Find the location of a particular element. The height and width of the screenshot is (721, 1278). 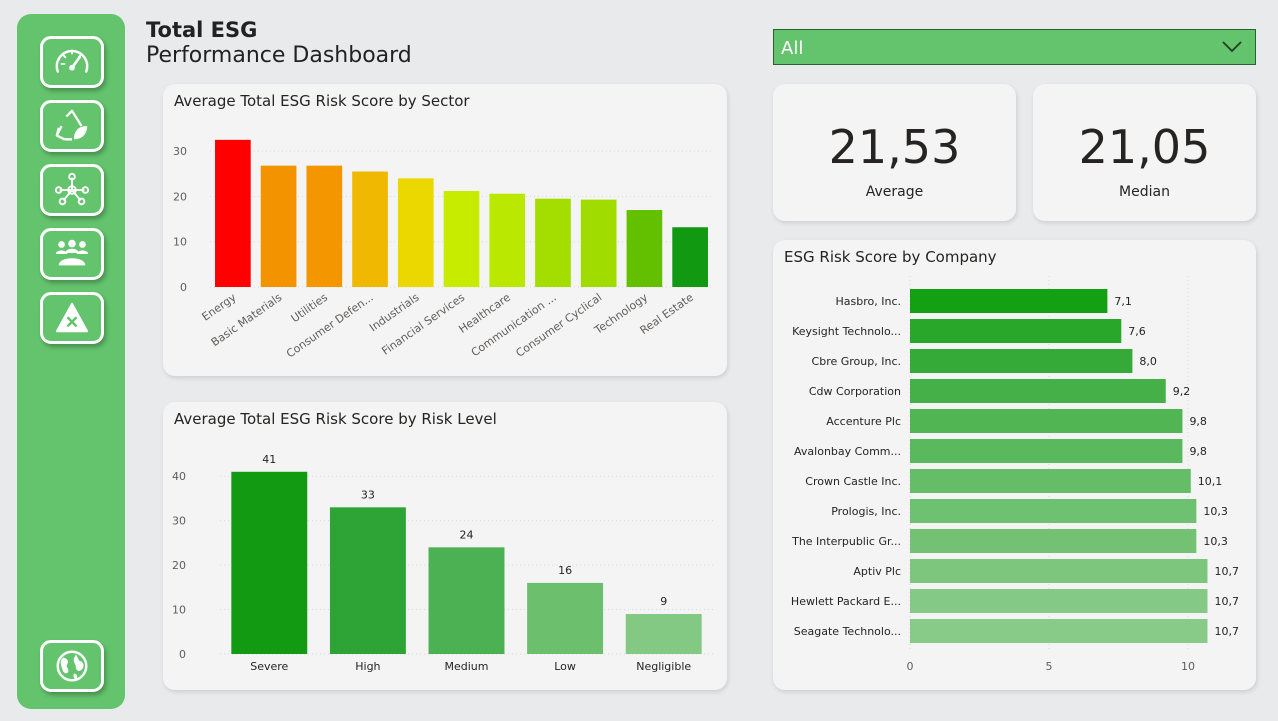

y-tick-label: Aptiv Plc is located at coordinates (877, 571).